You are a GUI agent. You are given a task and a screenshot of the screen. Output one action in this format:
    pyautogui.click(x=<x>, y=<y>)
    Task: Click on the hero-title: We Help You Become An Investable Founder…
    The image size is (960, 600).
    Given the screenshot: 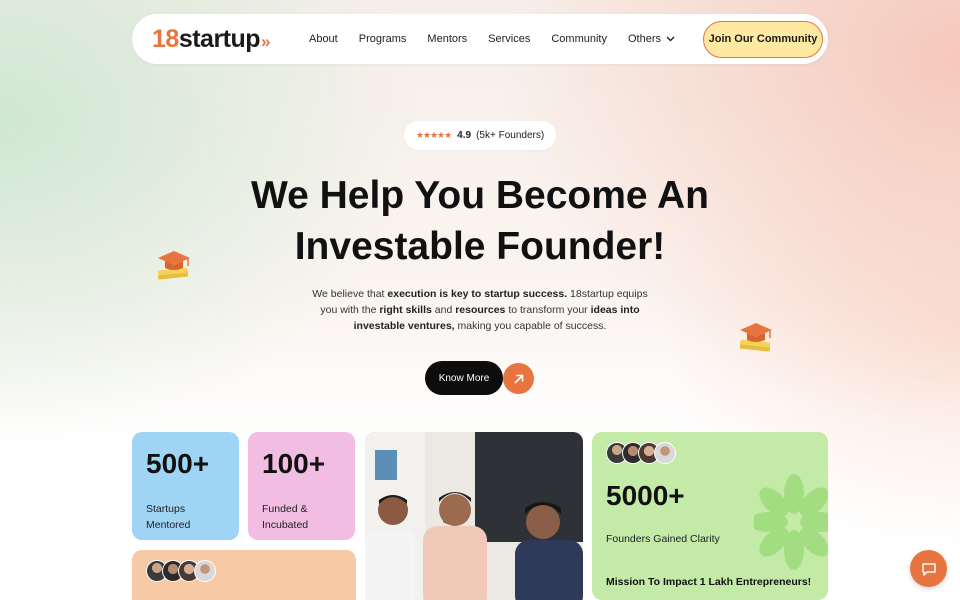 What is the action you would take?
    pyautogui.click(x=480, y=221)
    